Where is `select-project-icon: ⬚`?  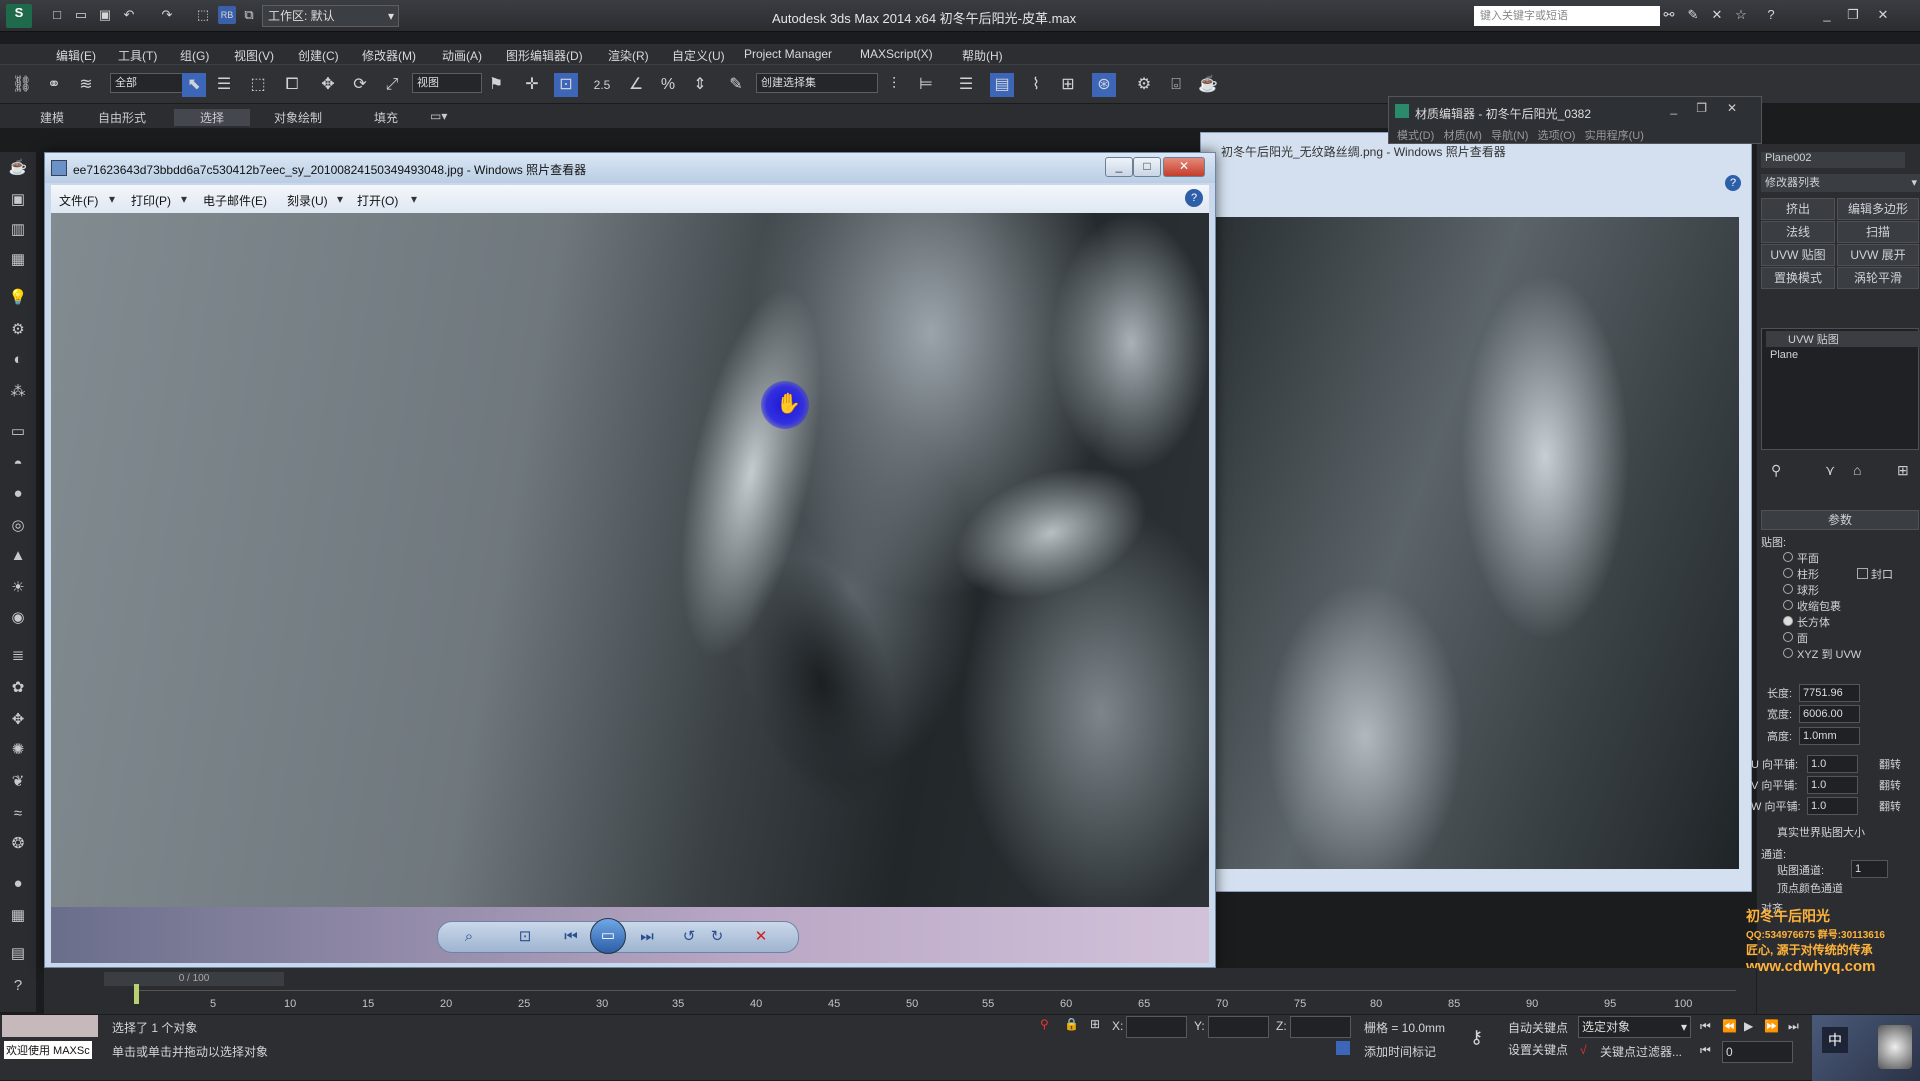 select-project-icon: ⬚ is located at coordinates (203, 15).